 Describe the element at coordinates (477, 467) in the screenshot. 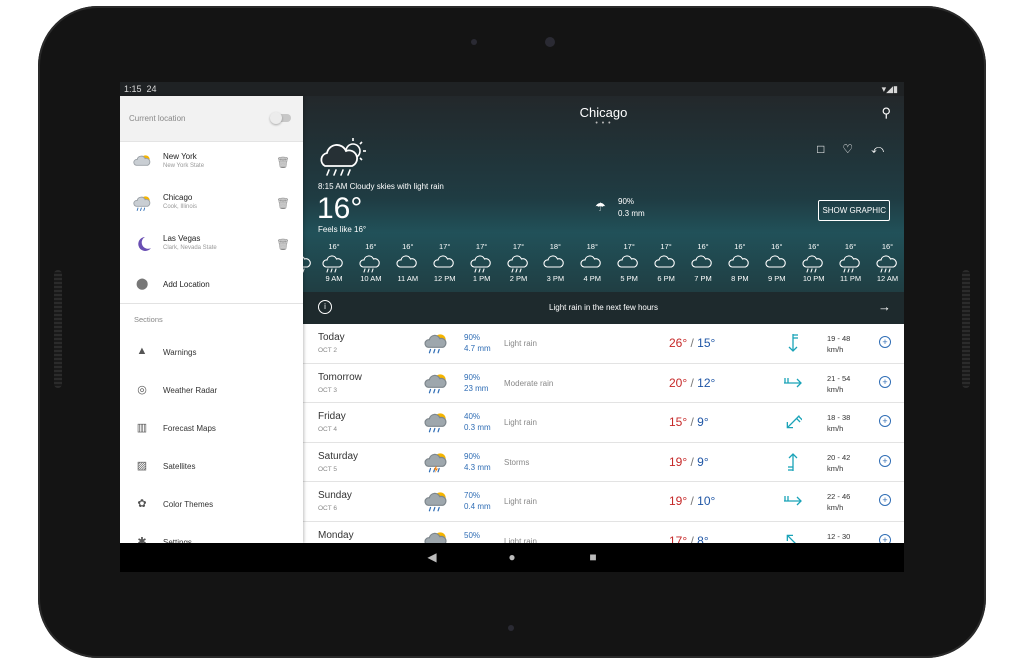

I see `rain-amount: 4.3 mm` at that location.